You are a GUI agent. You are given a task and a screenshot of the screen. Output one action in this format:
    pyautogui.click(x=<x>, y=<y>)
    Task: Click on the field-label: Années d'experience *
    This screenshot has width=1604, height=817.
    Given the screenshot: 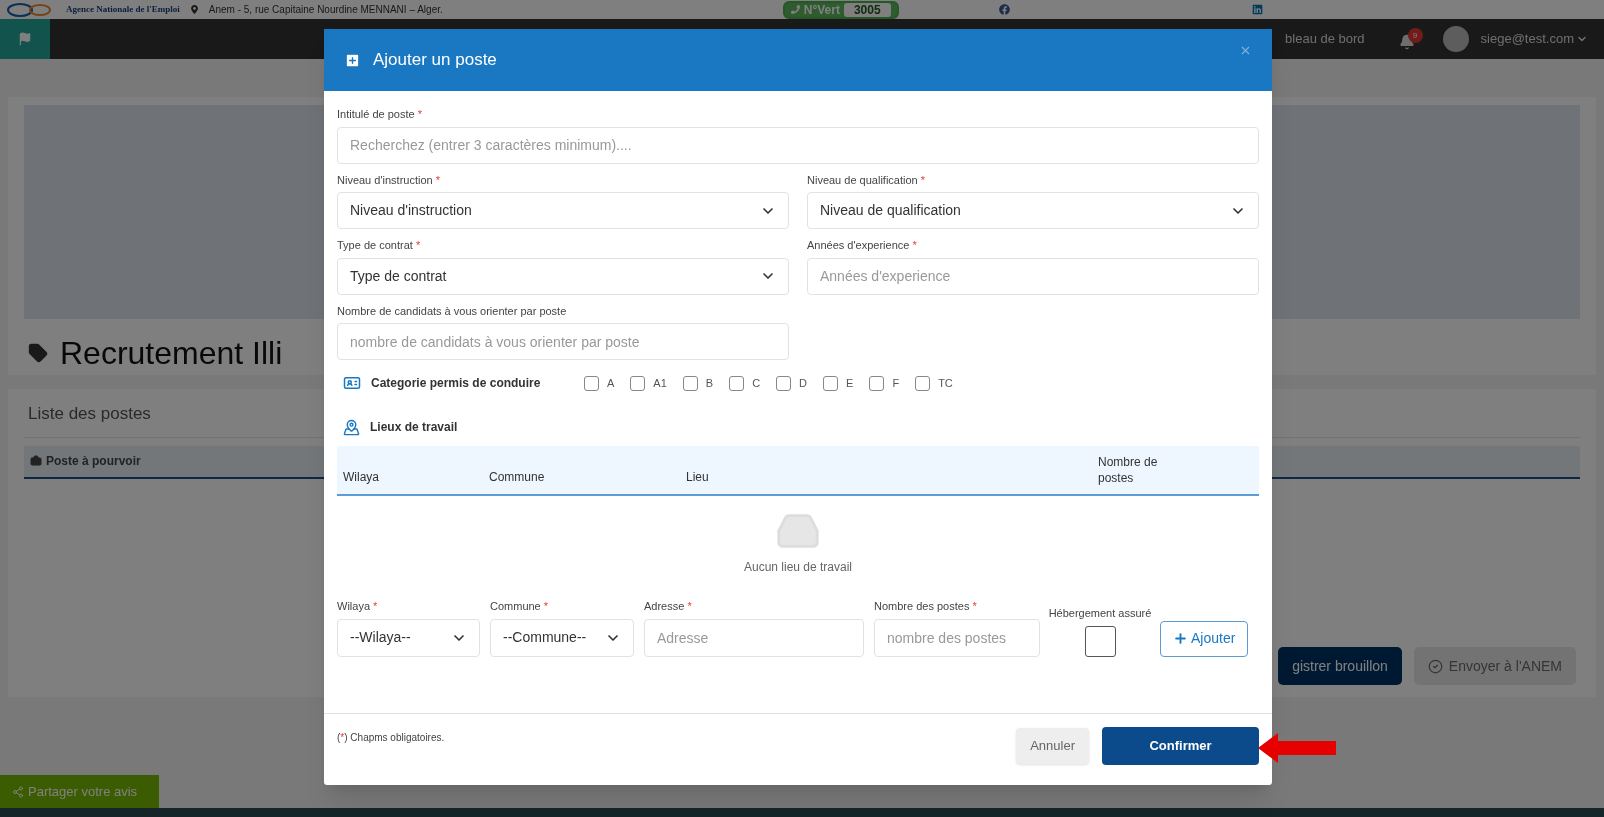 What is the action you would take?
    pyautogui.click(x=862, y=245)
    